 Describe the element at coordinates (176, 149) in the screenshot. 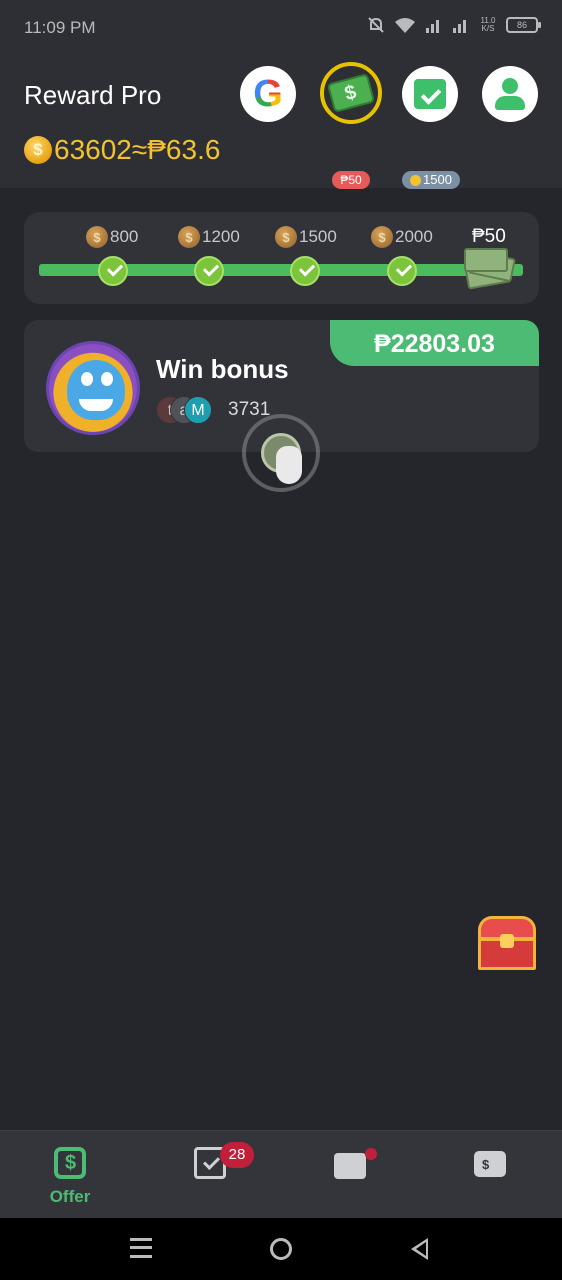

I see `coin-approx-value: ≈₱63.6` at that location.